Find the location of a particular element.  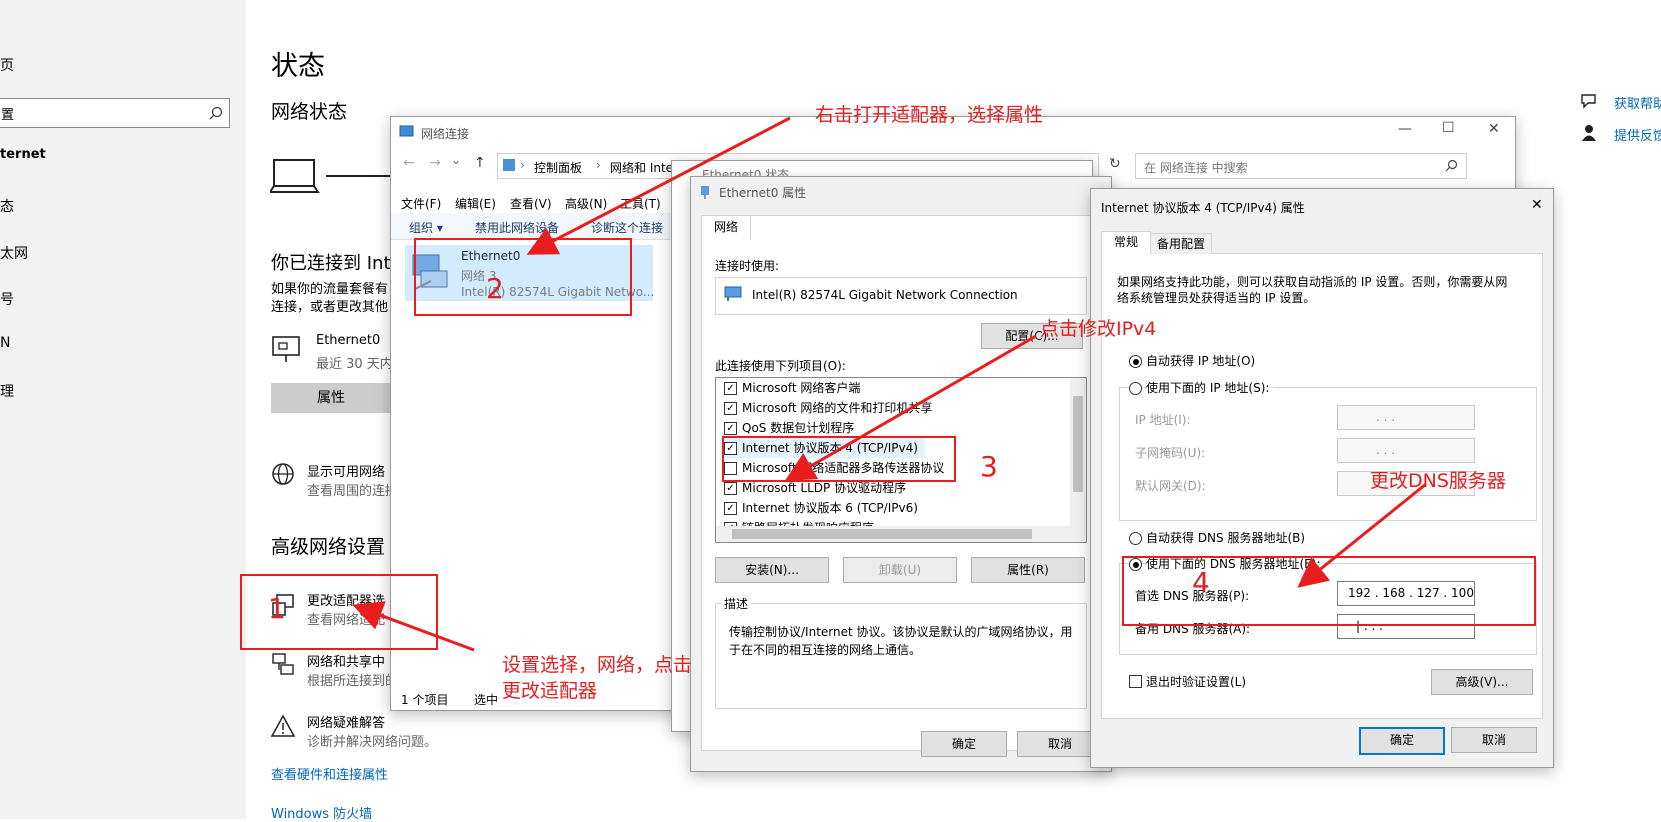

annotation-text-ipv4: 点击修改IPv4 is located at coordinates (1098, 329).